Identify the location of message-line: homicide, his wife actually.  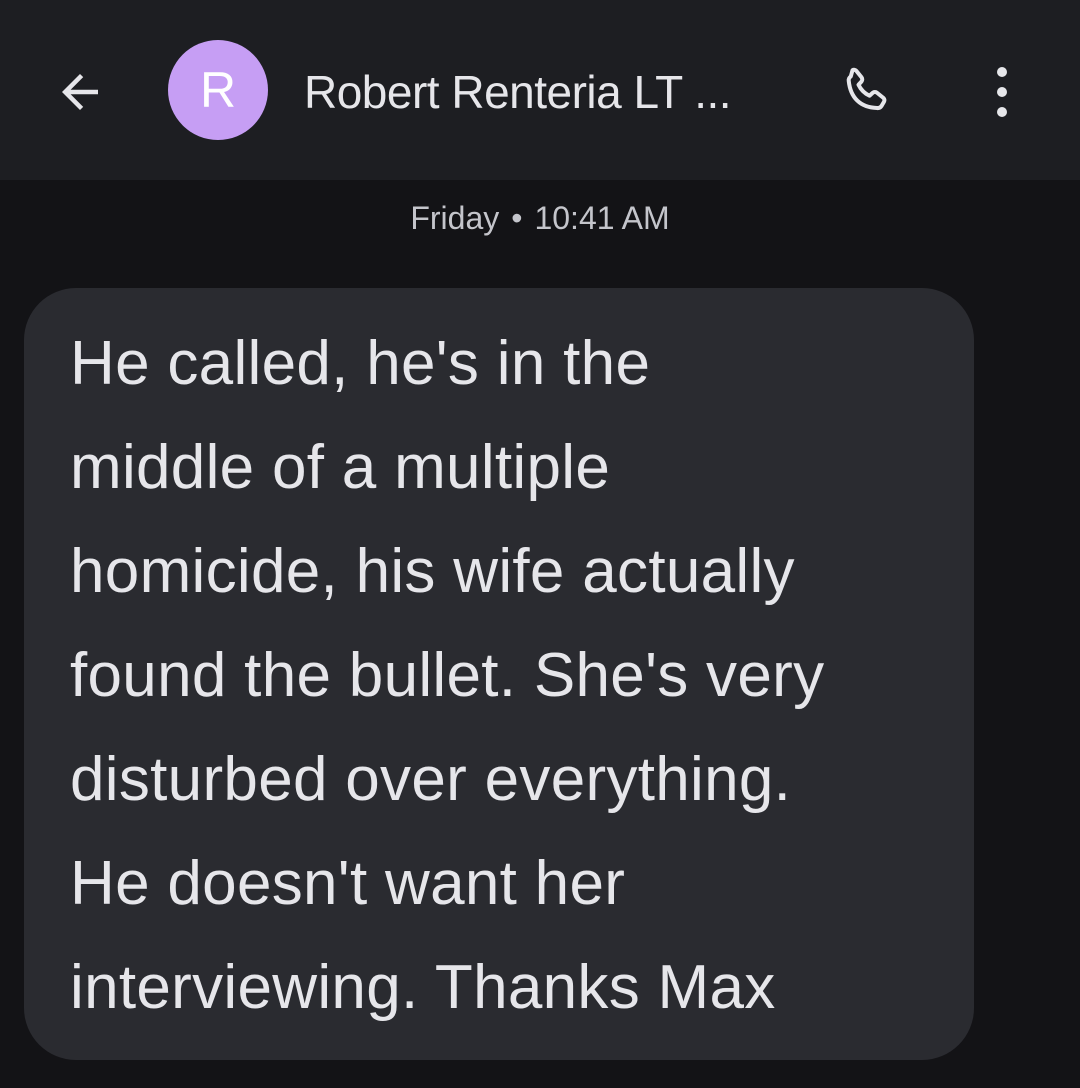
(432, 571).